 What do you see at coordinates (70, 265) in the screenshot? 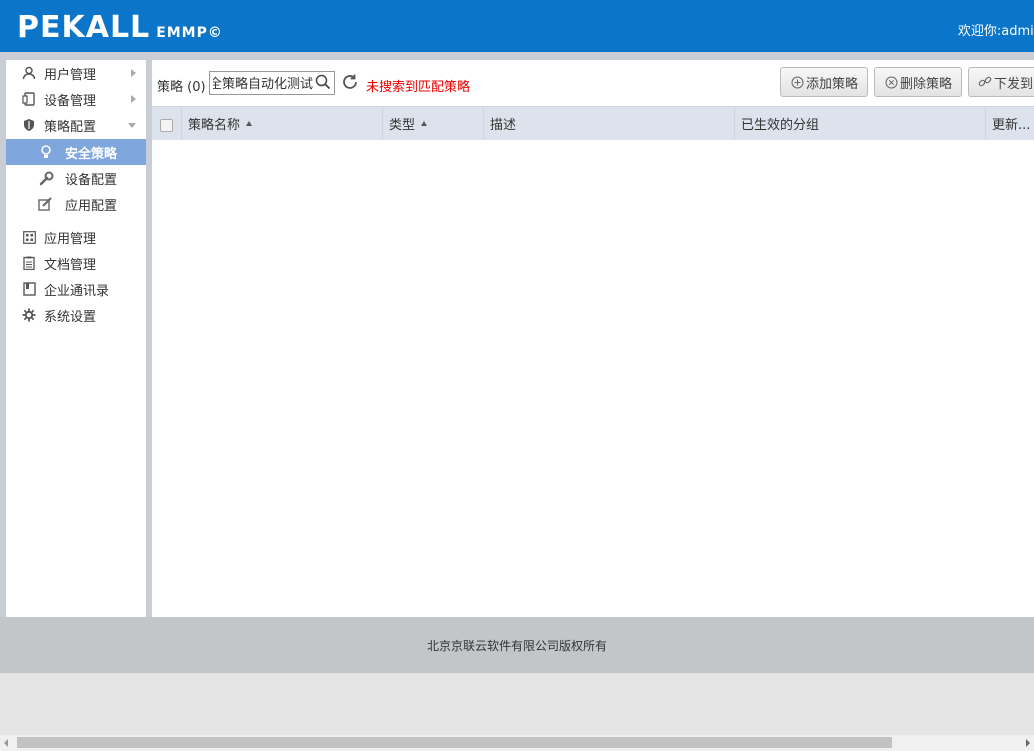
I see `sidebar-item-label: 文档管理` at bounding box center [70, 265].